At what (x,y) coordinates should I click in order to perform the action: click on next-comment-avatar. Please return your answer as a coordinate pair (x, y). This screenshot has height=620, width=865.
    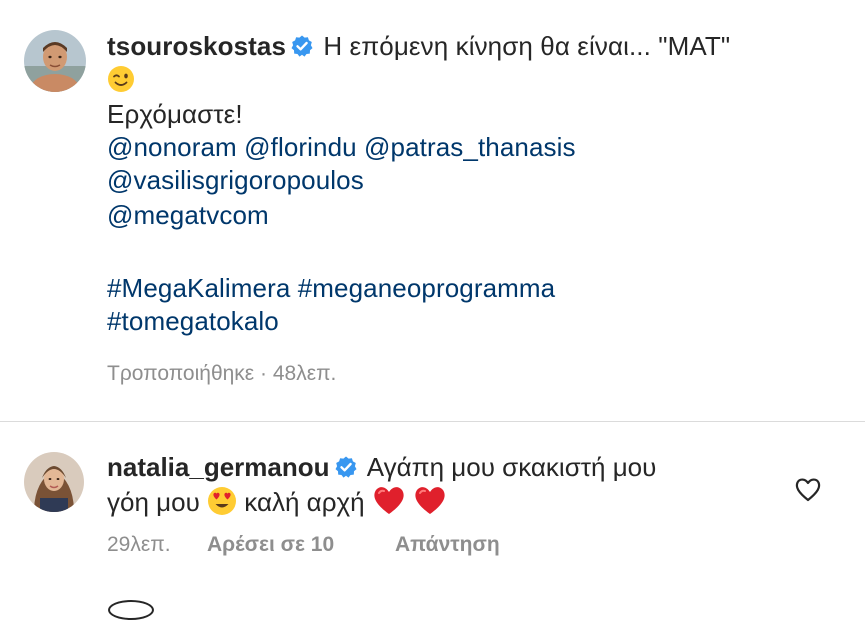
    Looking at the image, I should click on (131, 610).